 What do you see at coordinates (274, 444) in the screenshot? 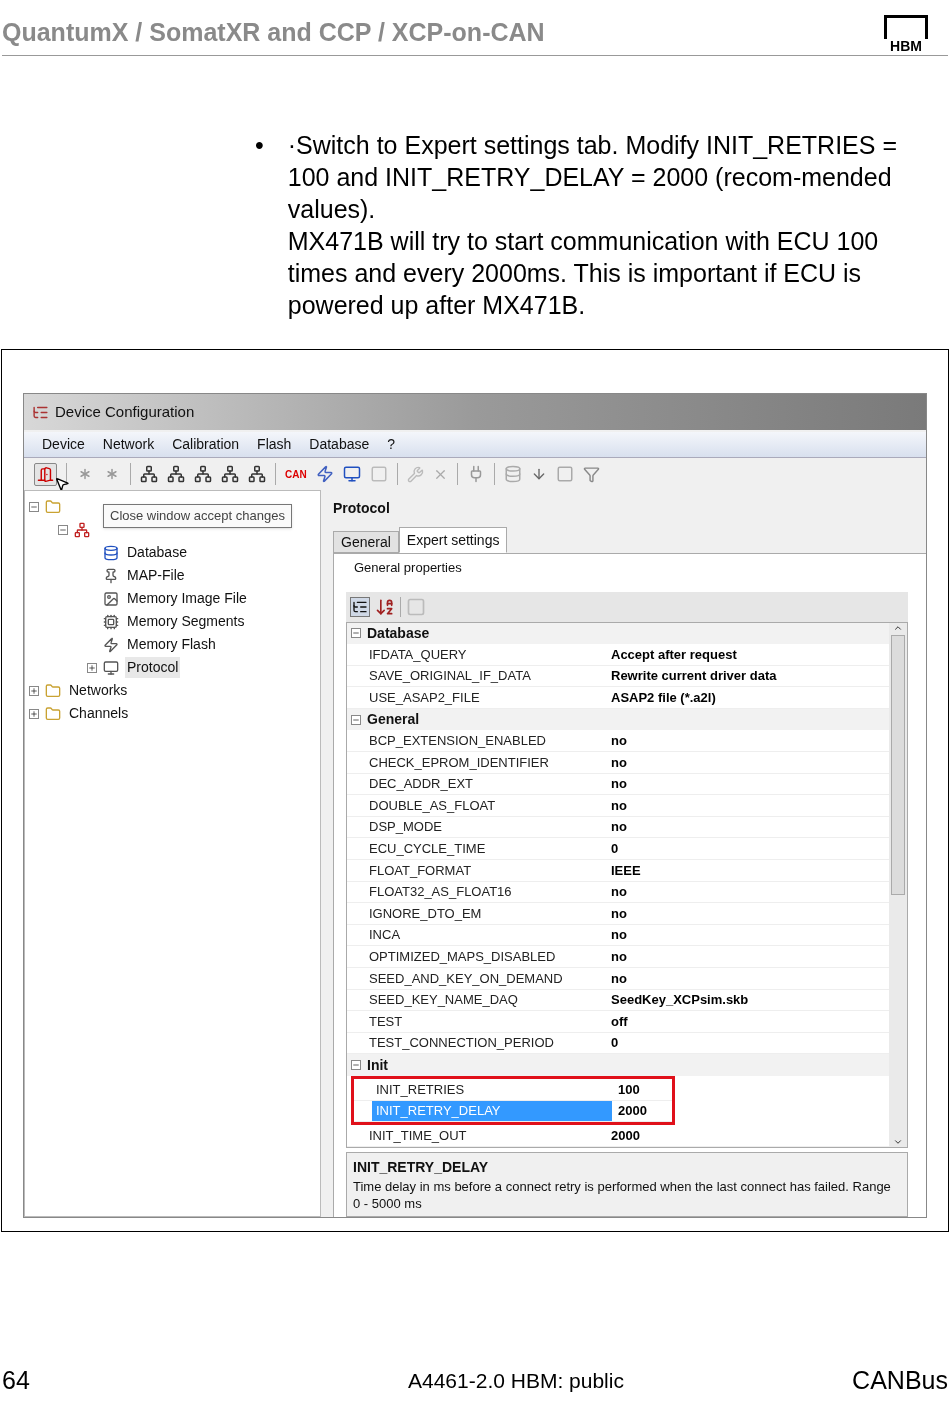
I see `menu-item: Flash` at bounding box center [274, 444].